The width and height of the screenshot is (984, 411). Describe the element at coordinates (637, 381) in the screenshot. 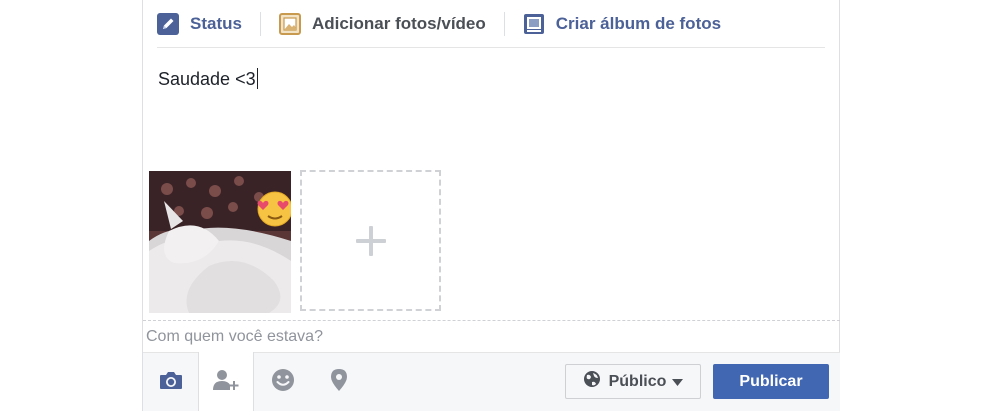

I see `audience-label: Público` at that location.